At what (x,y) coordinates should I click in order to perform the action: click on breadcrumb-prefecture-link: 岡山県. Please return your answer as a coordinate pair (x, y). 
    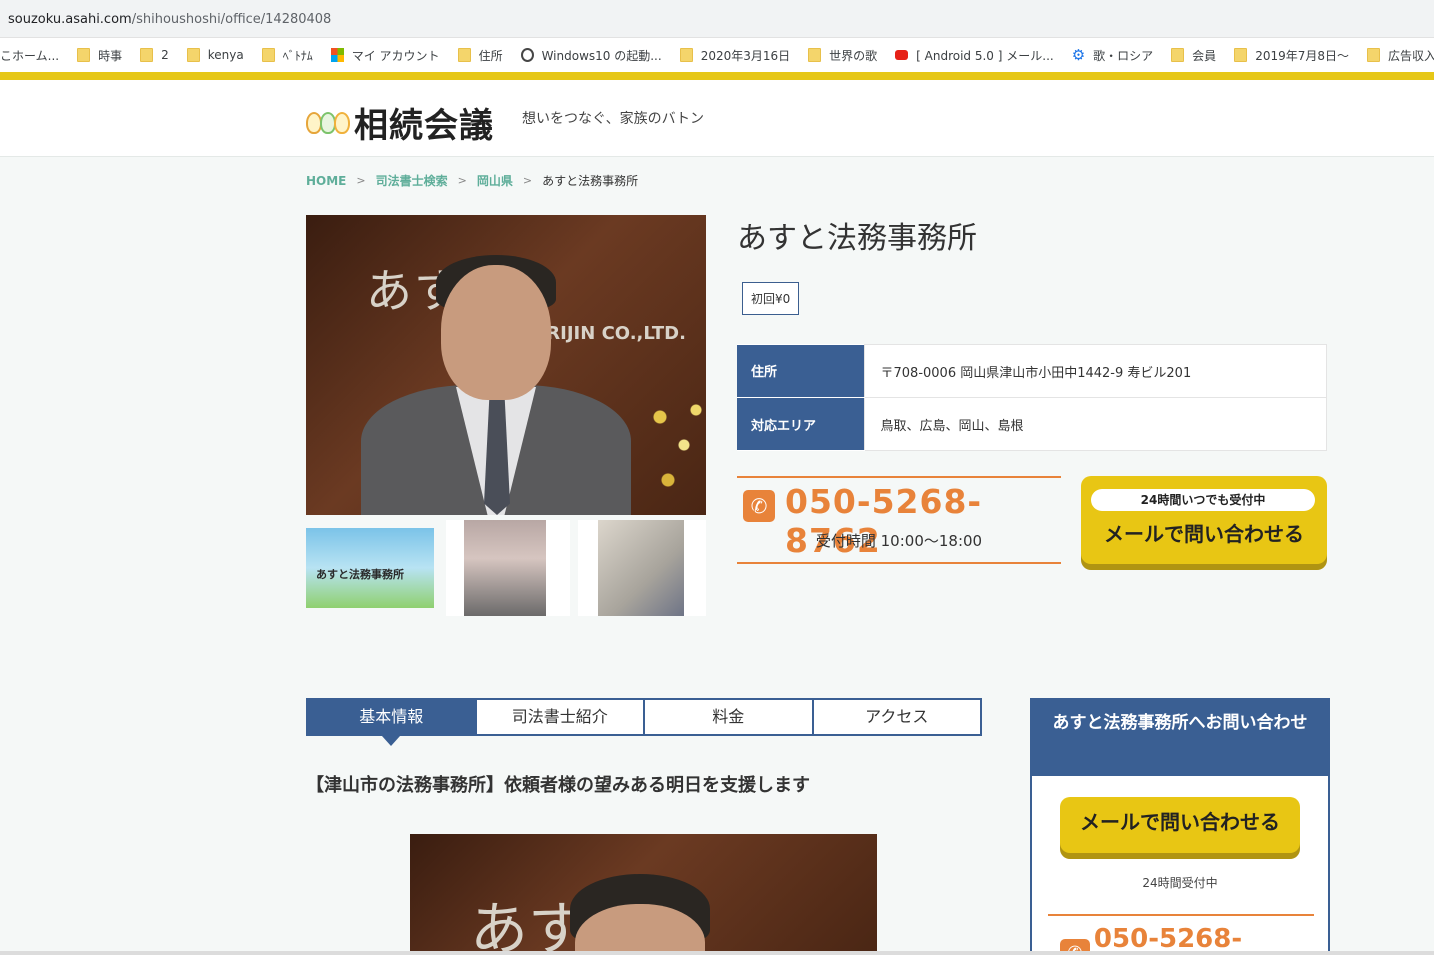
    Looking at the image, I should click on (495, 180).